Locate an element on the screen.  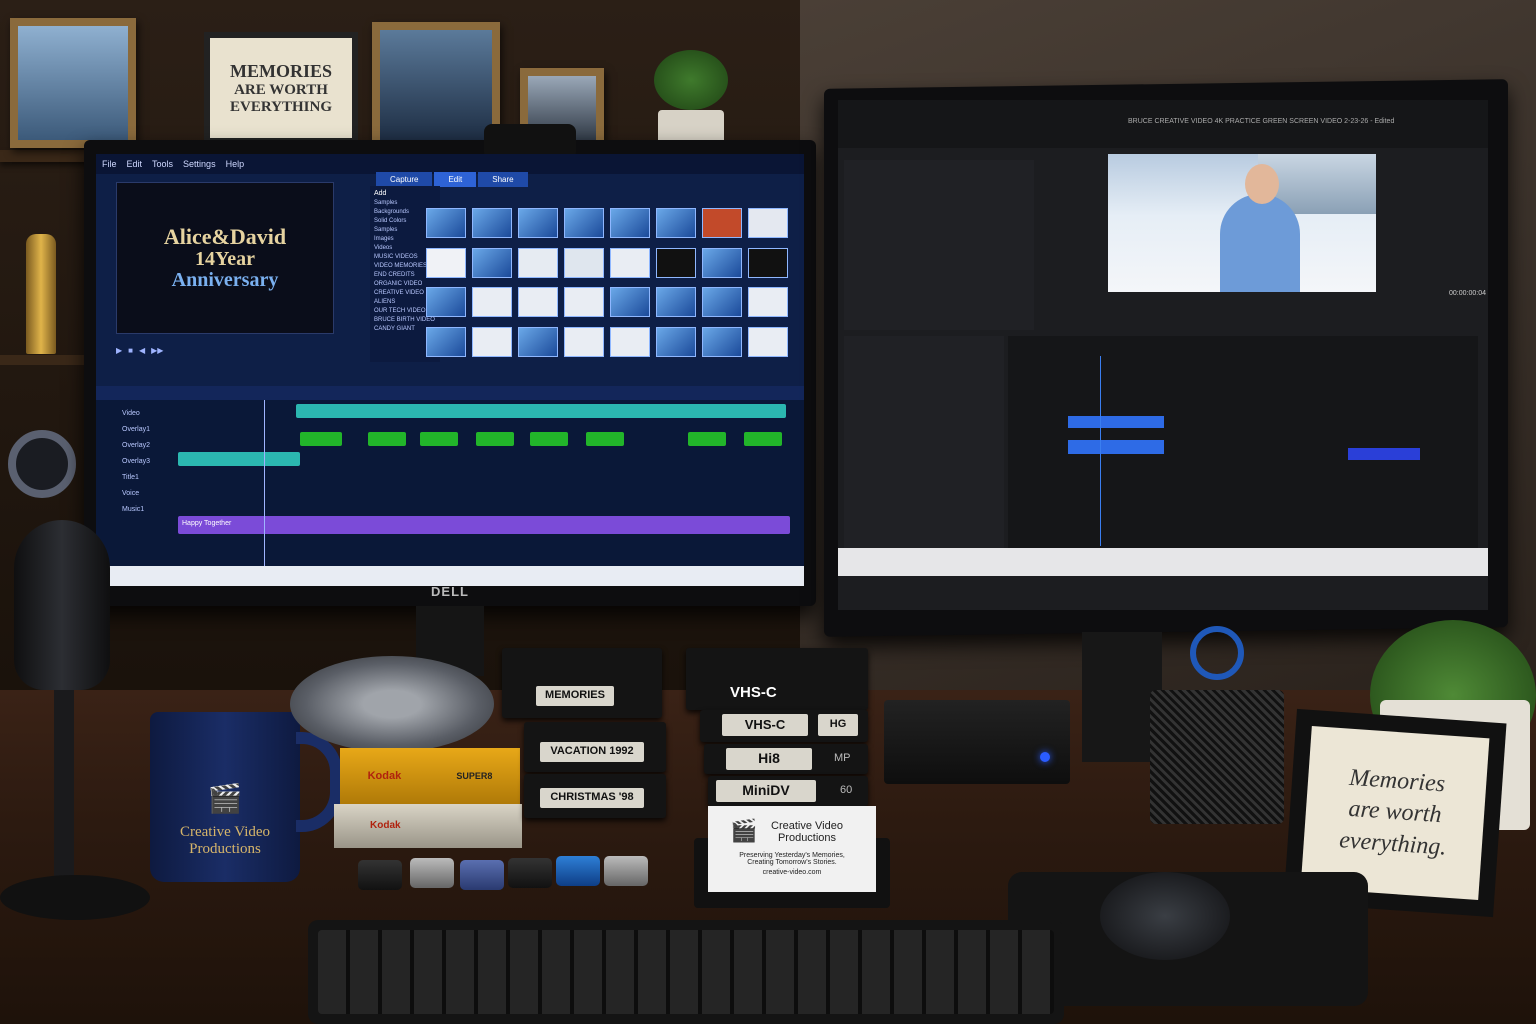
vhs-c-tape: VHS-C is located at coordinates (777, 679).